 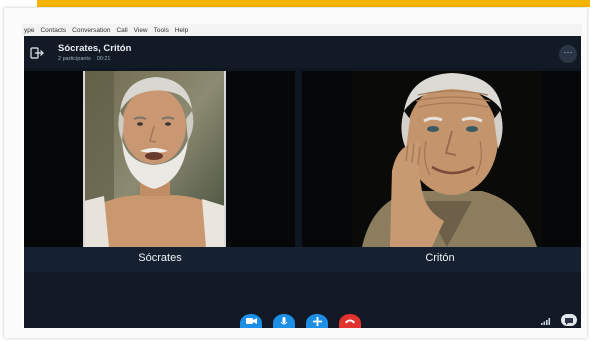 I want to click on video-toggle-button, so click(x=251, y=321).